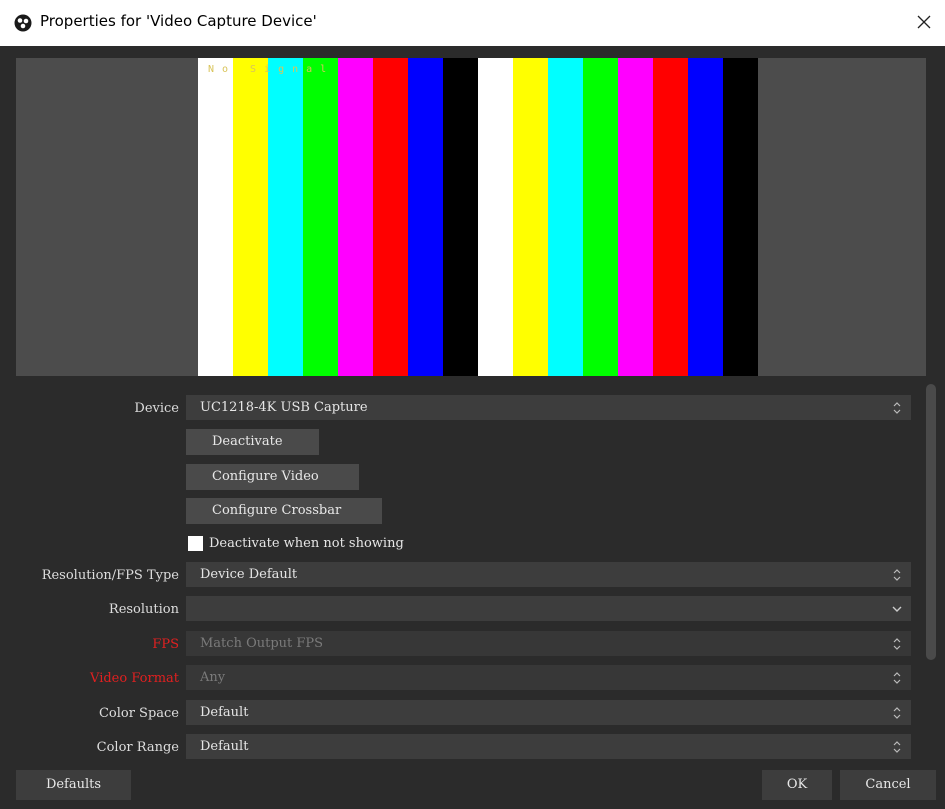  Describe the element at coordinates (224, 712) in the screenshot. I see `color-space-value: Default` at that location.